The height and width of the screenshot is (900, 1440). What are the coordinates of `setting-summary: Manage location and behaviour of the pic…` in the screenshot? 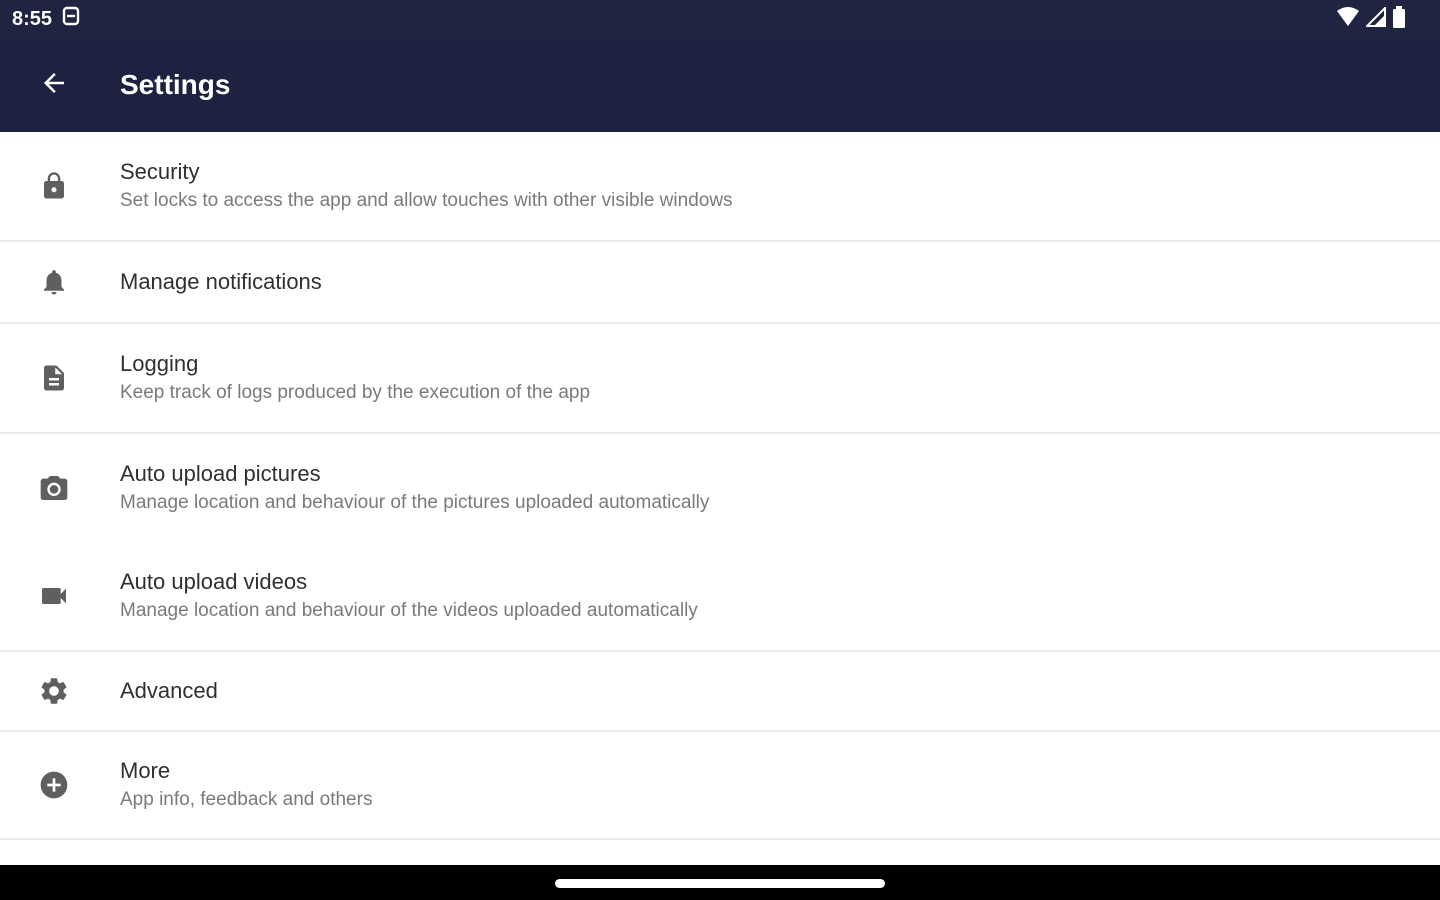 It's located at (415, 502).